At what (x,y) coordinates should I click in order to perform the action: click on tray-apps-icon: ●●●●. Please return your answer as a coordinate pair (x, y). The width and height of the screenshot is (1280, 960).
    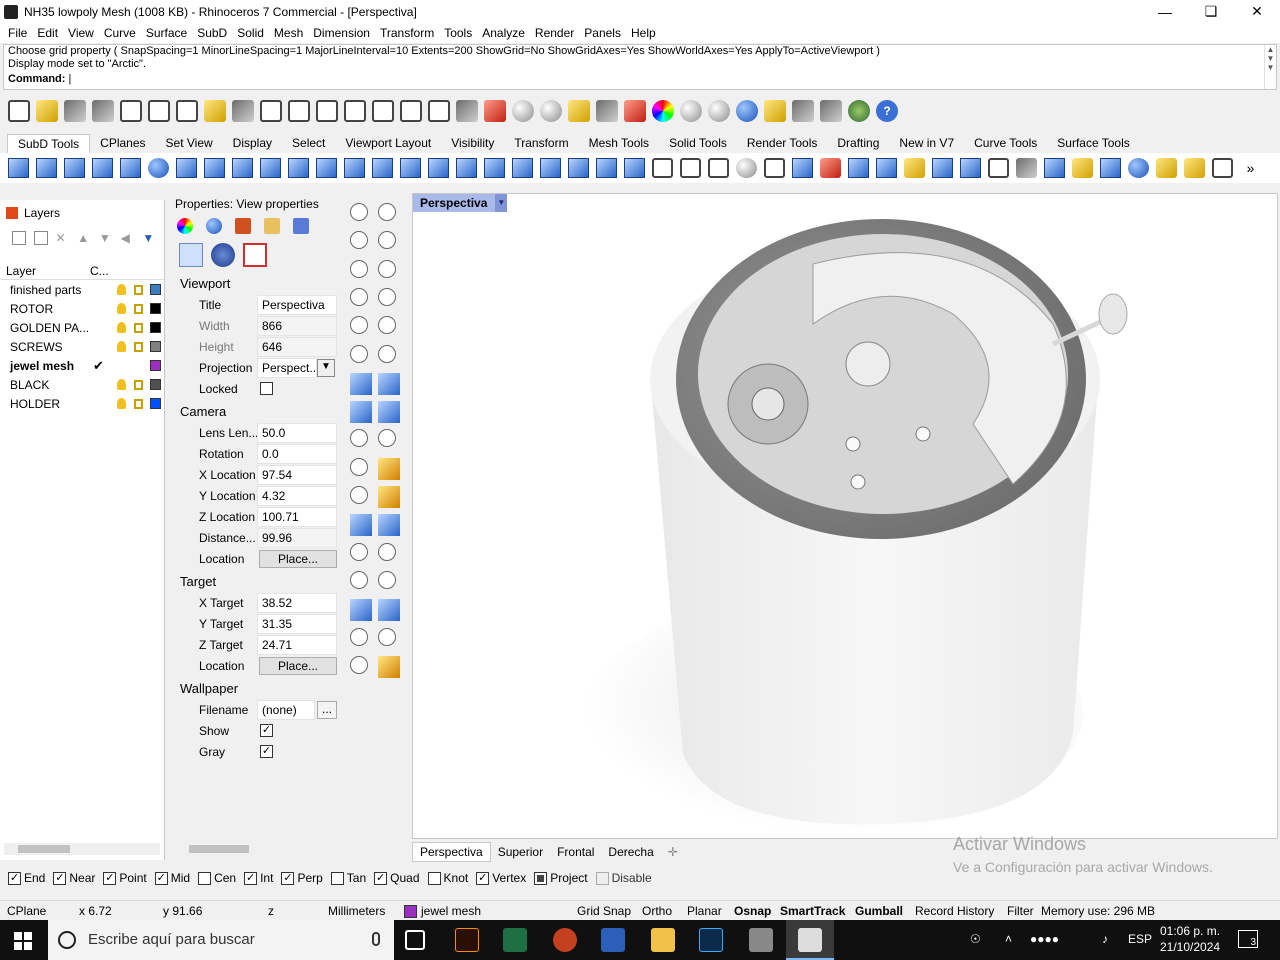
    Looking at the image, I should click on (1044, 939).